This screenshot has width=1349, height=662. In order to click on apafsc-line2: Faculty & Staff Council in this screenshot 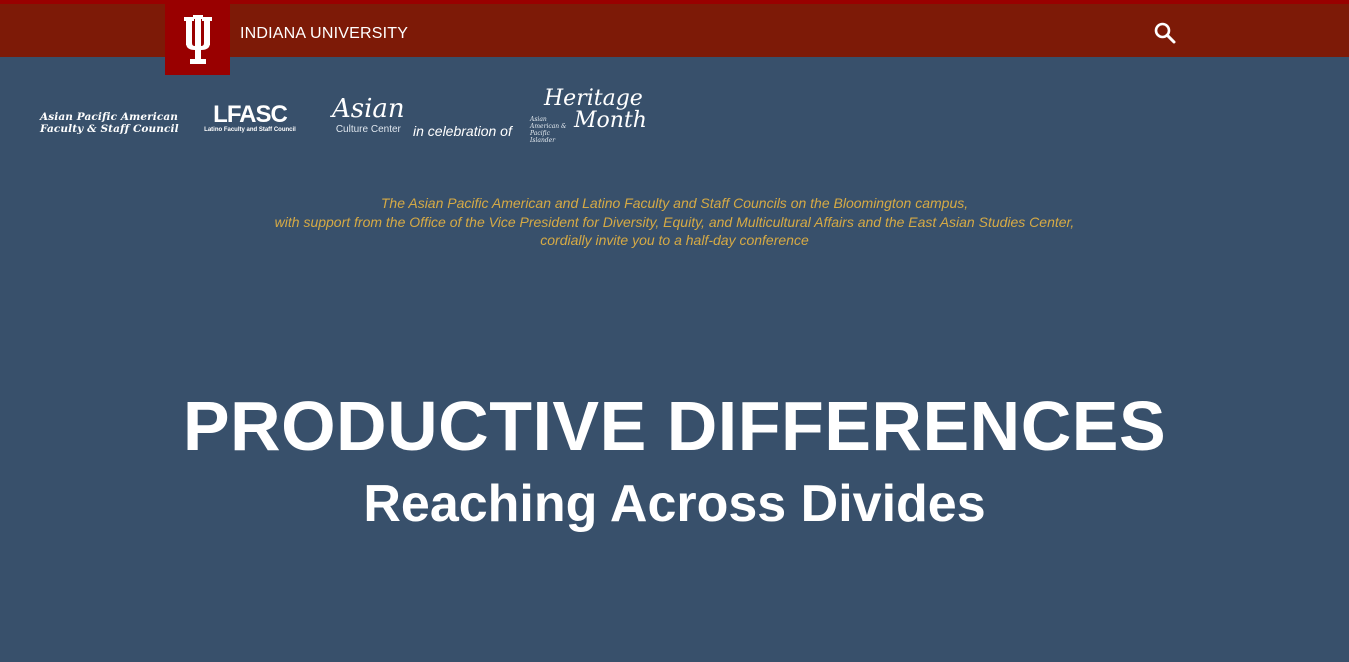, I will do `click(109, 129)`.